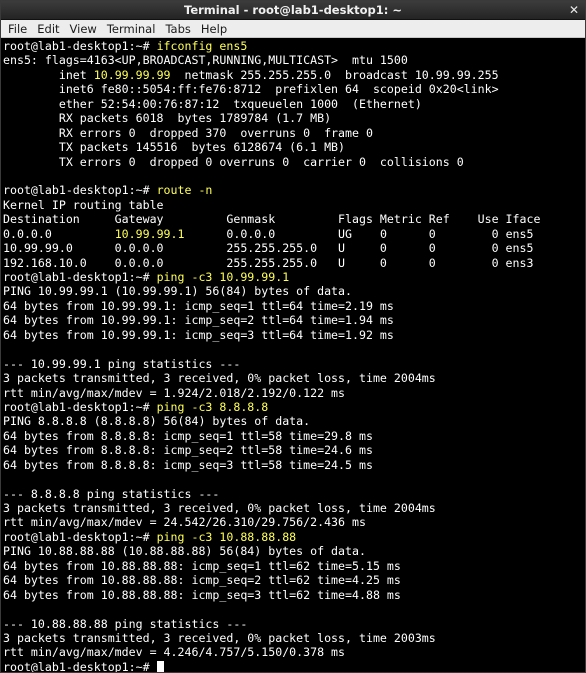 Image resolution: width=586 pixels, height=673 pixels. I want to click on window-title: Terminal - root@lab1-desktop1: ~, so click(293, 10).